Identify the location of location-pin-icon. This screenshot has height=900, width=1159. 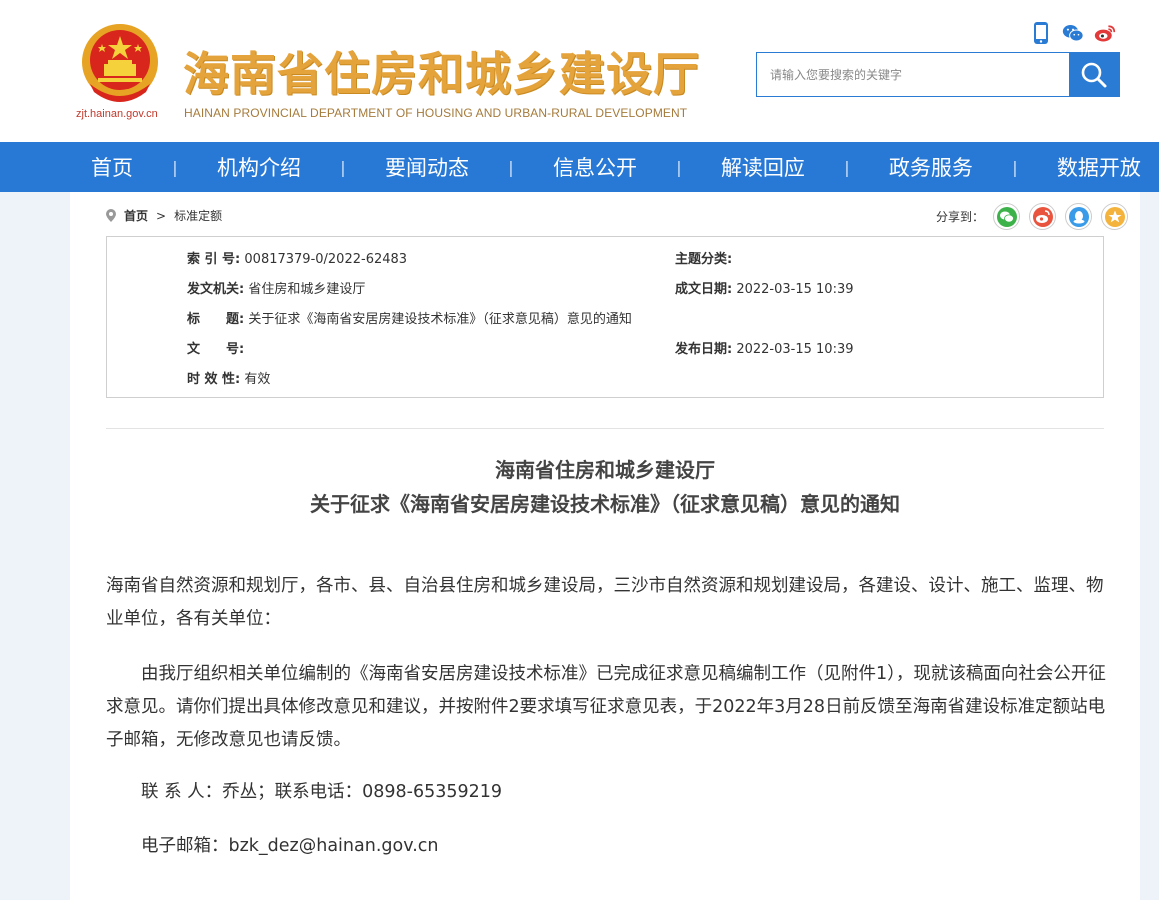
(111, 215).